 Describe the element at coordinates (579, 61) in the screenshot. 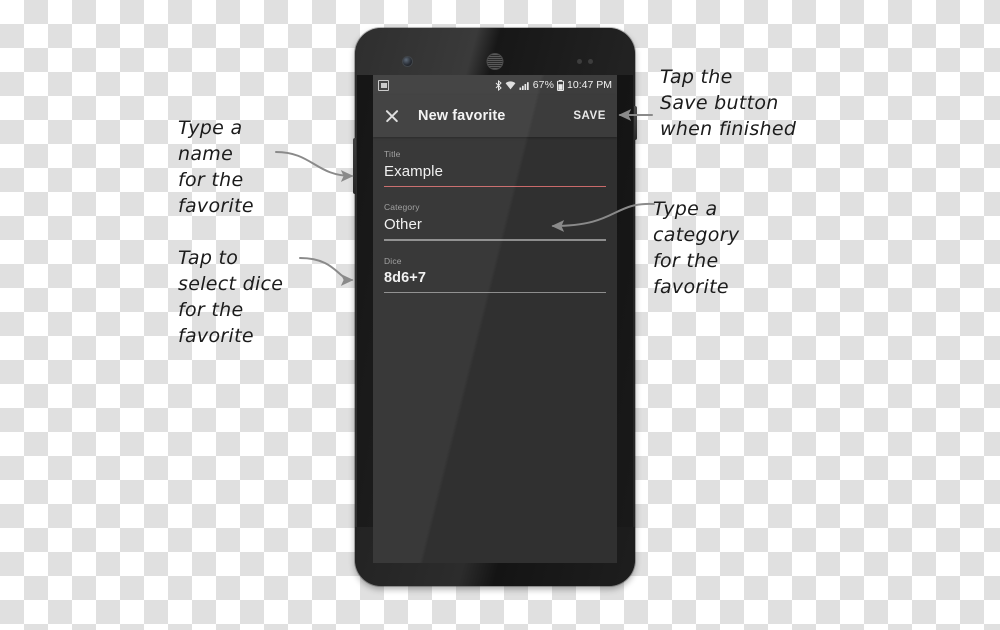

I see `proximity-sensor-icon` at that location.